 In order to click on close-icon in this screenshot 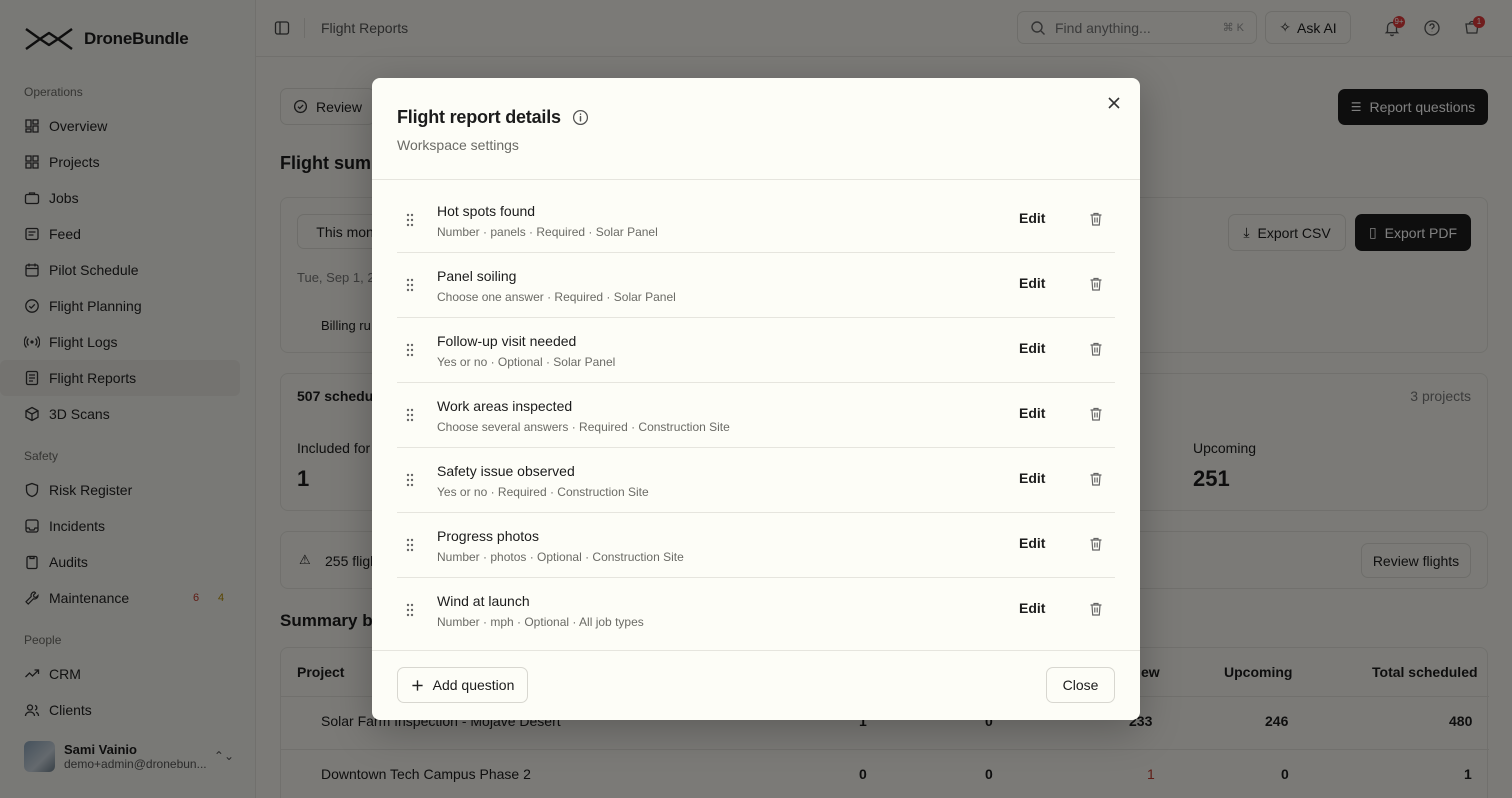, I will do `click(1114, 103)`.